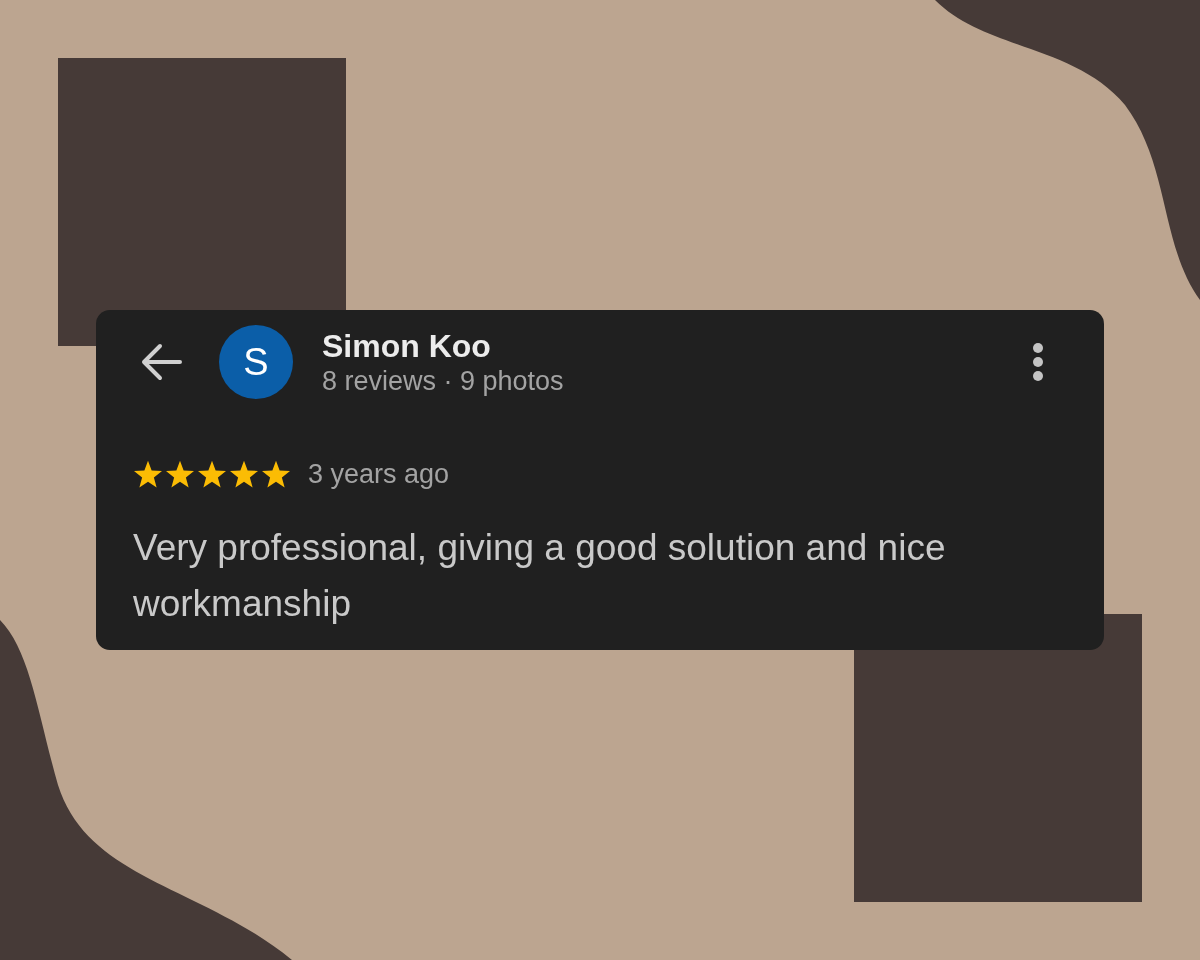  What do you see at coordinates (161, 362) in the screenshot?
I see `back-arrow-icon` at bounding box center [161, 362].